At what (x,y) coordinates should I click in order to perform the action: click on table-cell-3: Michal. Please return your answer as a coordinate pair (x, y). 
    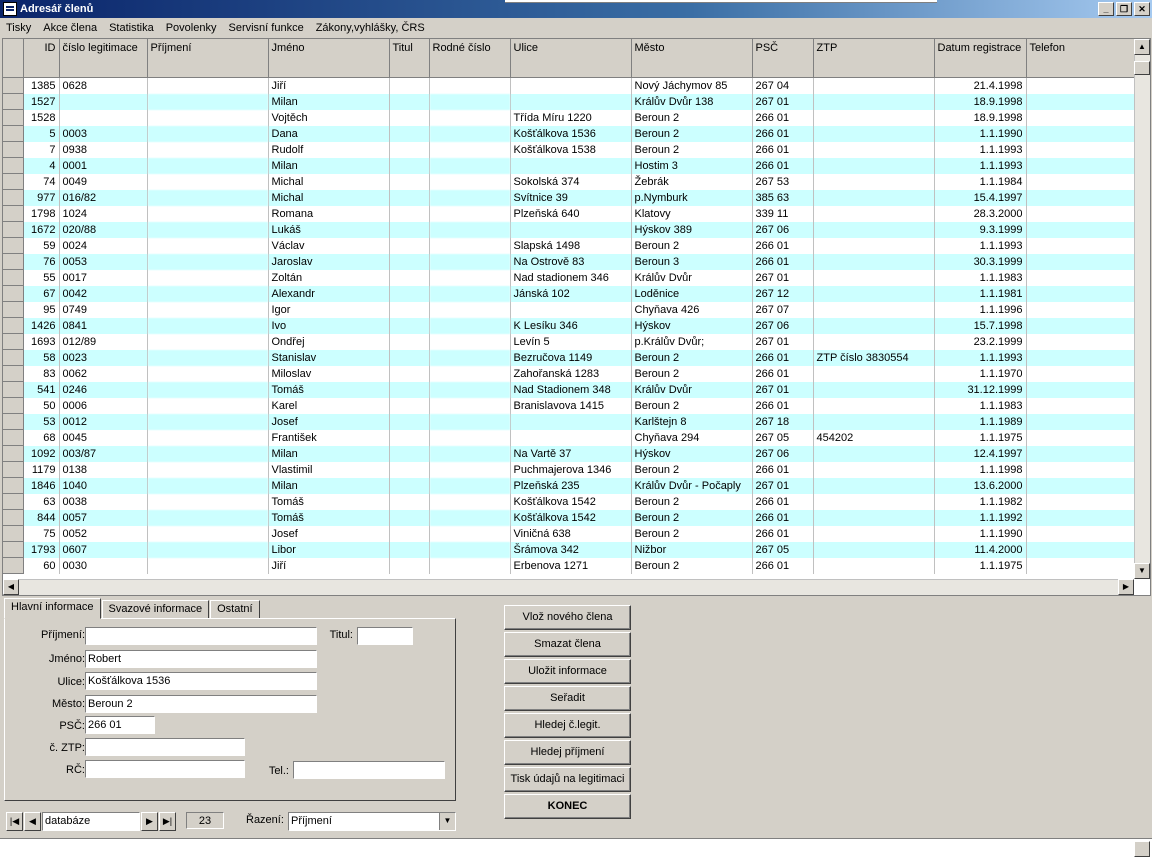
    Looking at the image, I should click on (329, 181).